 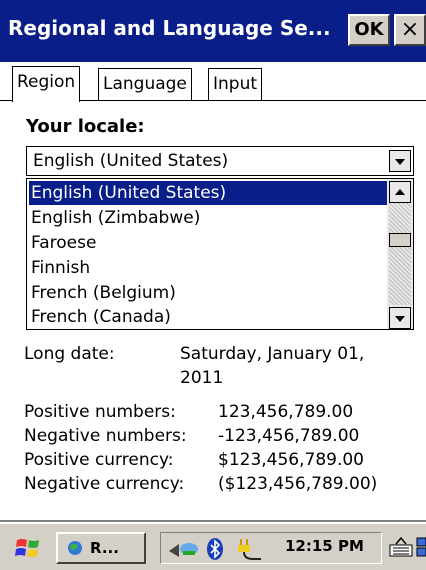 I want to click on close-button: ×, so click(x=410, y=30).